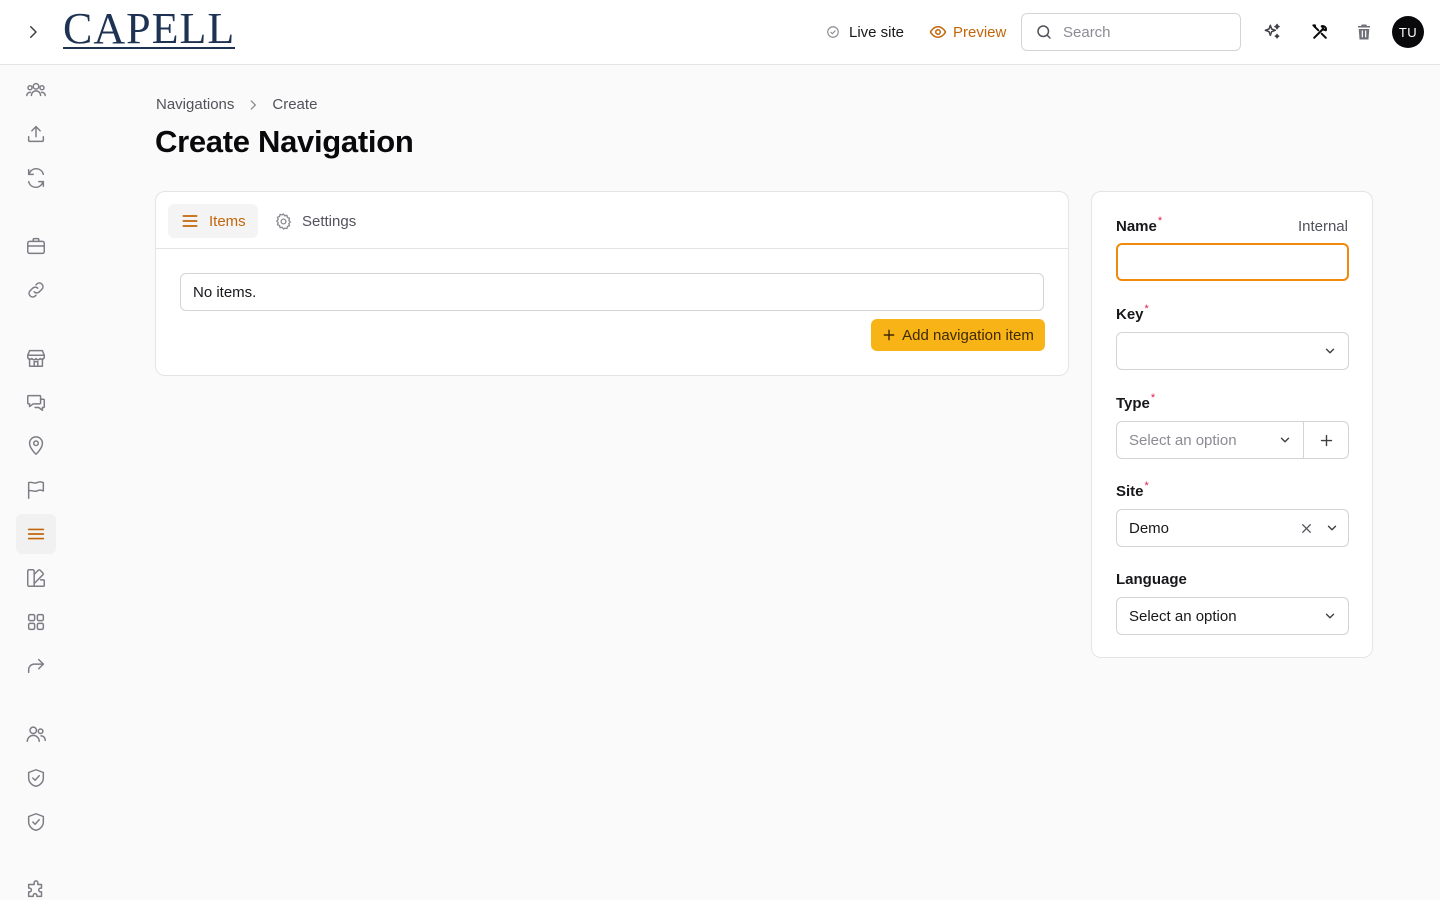  I want to click on language-select-value: Select an option, so click(1183, 616).